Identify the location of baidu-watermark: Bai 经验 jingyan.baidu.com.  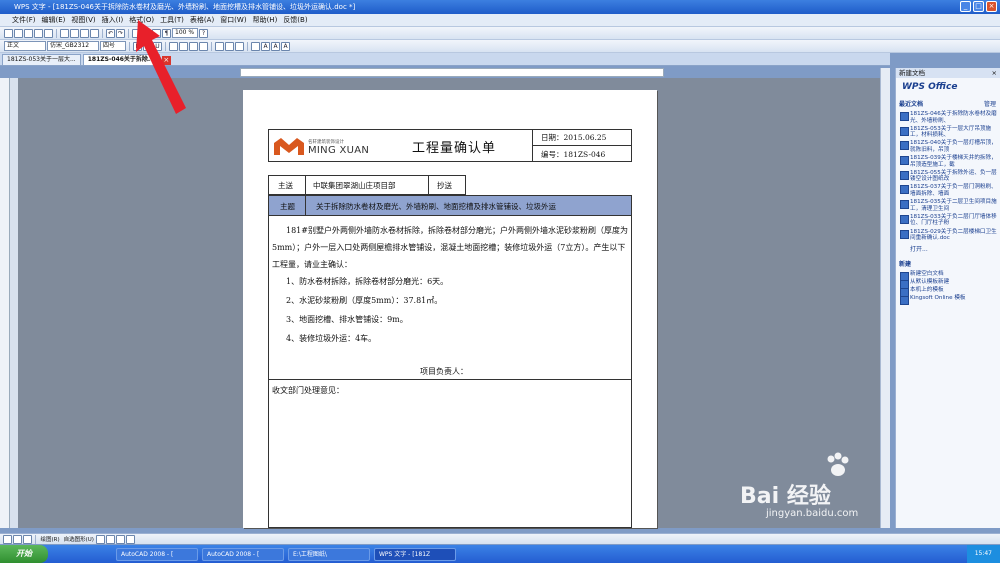
(810, 492).